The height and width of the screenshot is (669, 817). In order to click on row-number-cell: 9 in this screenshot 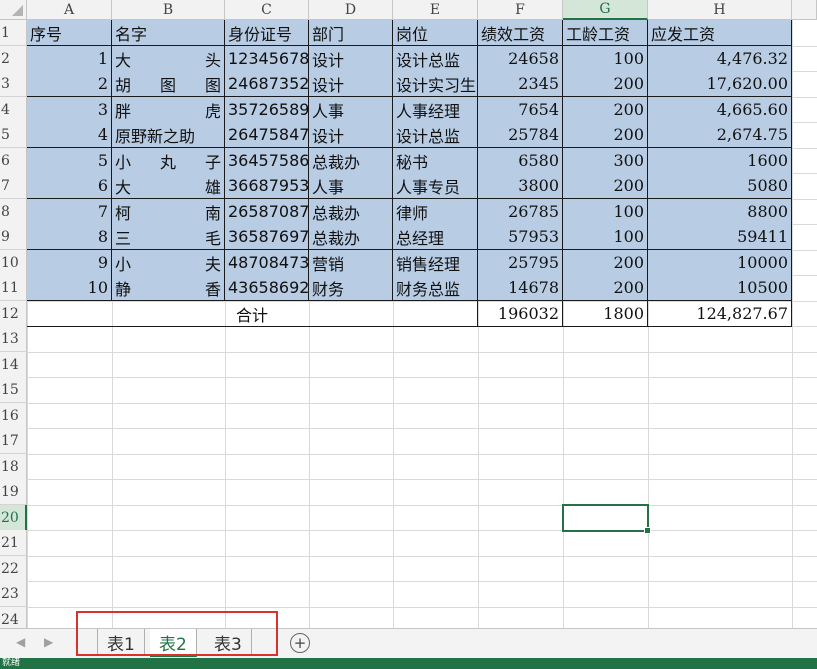, I will do `click(69, 263)`.